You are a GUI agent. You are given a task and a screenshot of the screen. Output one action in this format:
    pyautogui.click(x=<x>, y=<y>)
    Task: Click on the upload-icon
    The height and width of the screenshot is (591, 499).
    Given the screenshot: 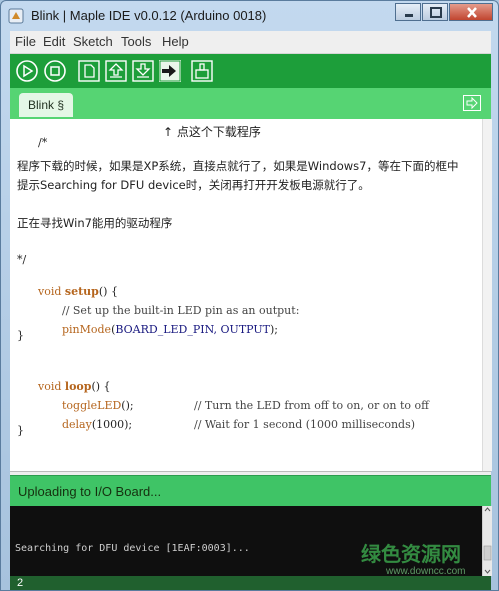 What is the action you would take?
    pyautogui.click(x=170, y=71)
    